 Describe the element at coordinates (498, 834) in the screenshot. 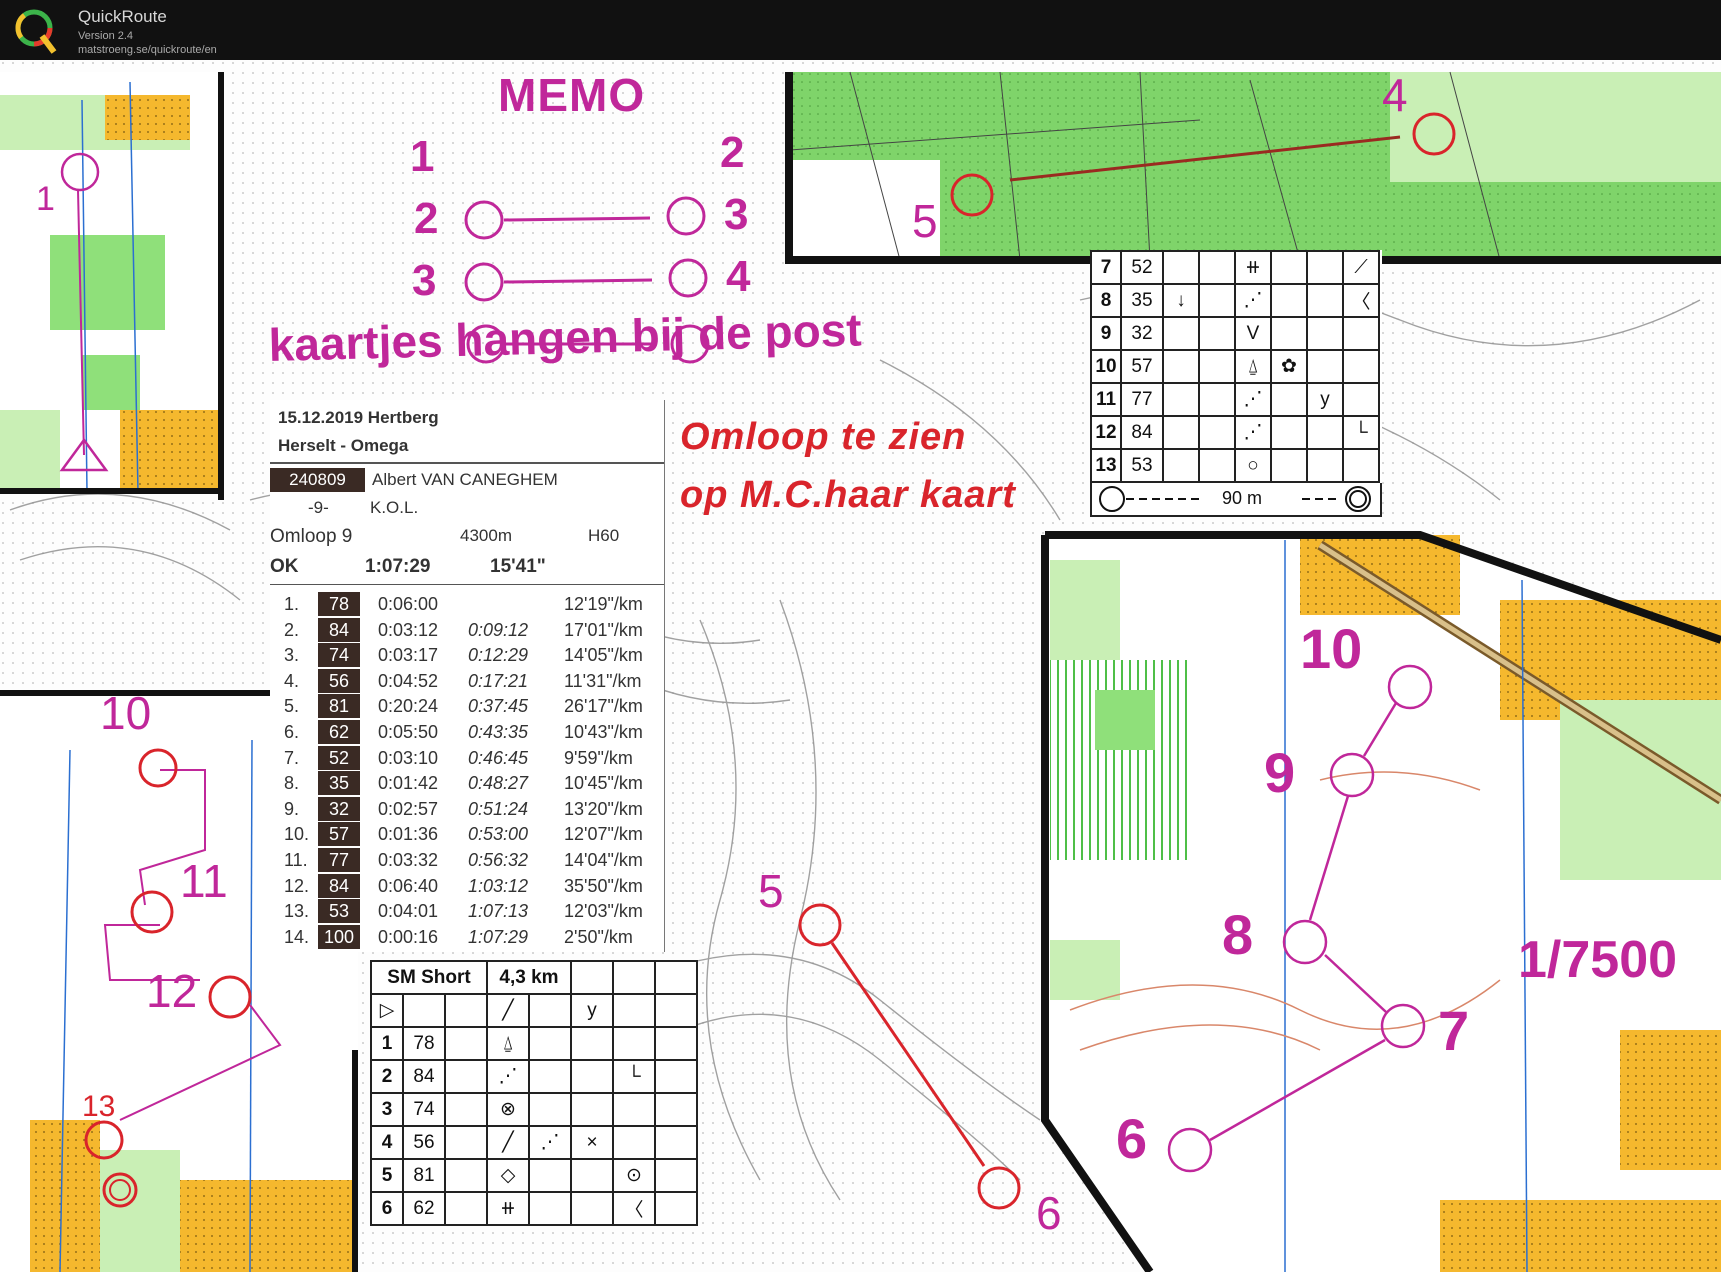

I see `split-cum-time: 0:53:00` at that location.